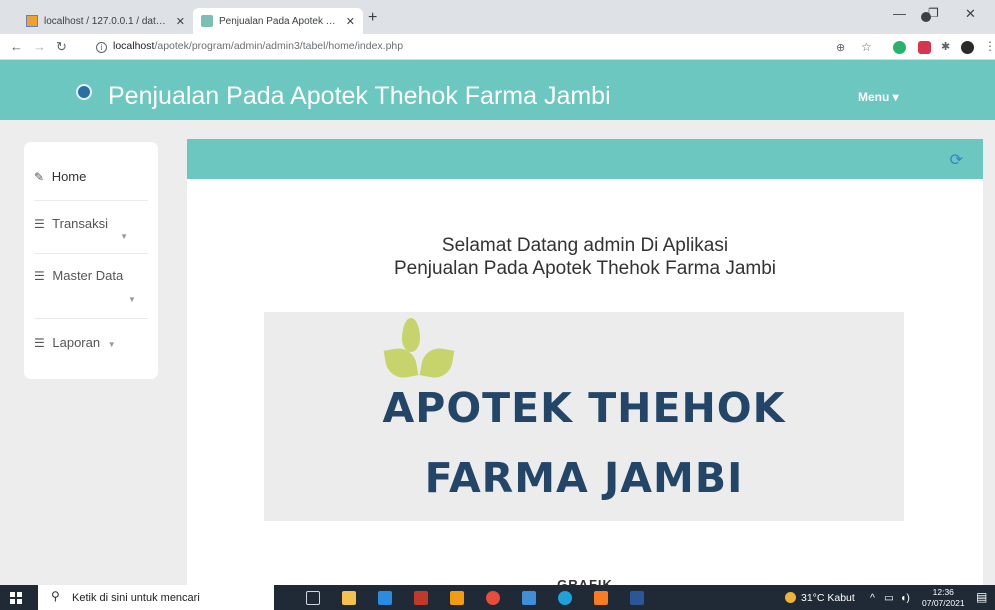  What do you see at coordinates (69, 176) in the screenshot?
I see `sidebar-item-label: Home` at bounding box center [69, 176].